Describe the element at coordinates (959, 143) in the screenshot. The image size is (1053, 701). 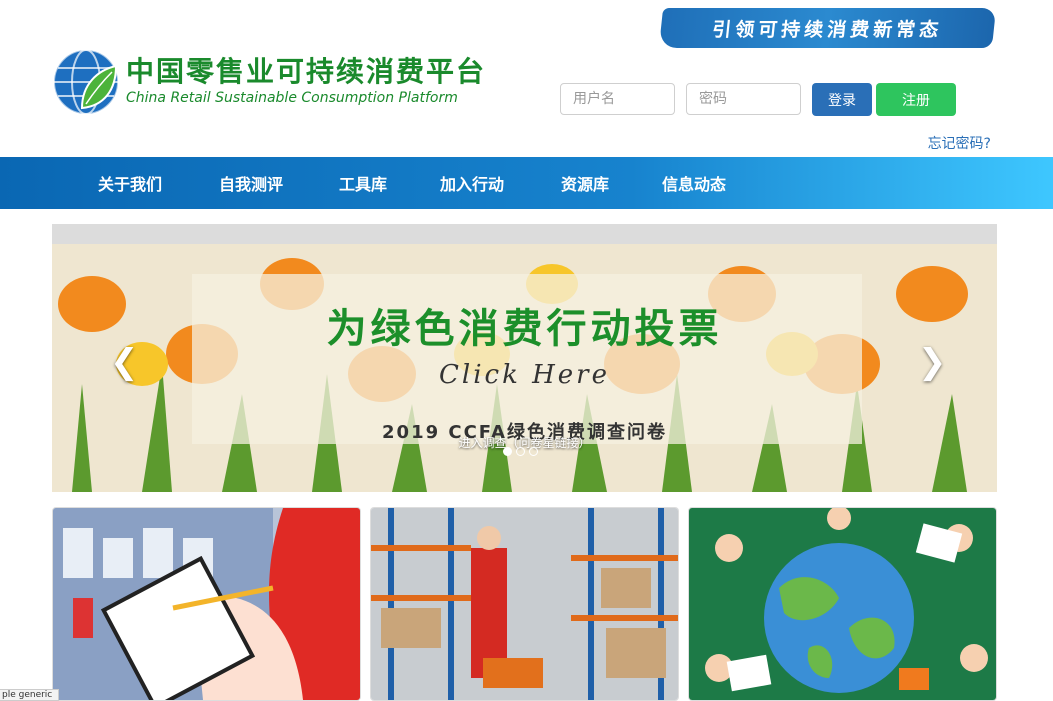
I see `forgot-password-link: 忘记密码?` at that location.